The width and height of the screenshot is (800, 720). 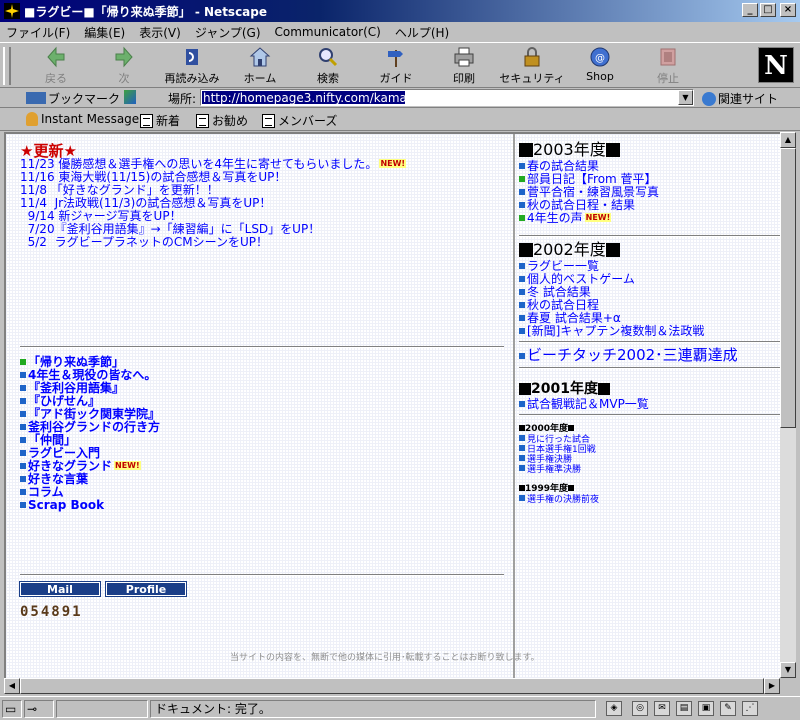 I want to click on instant-message-button: Instant Message, so click(x=82, y=119).